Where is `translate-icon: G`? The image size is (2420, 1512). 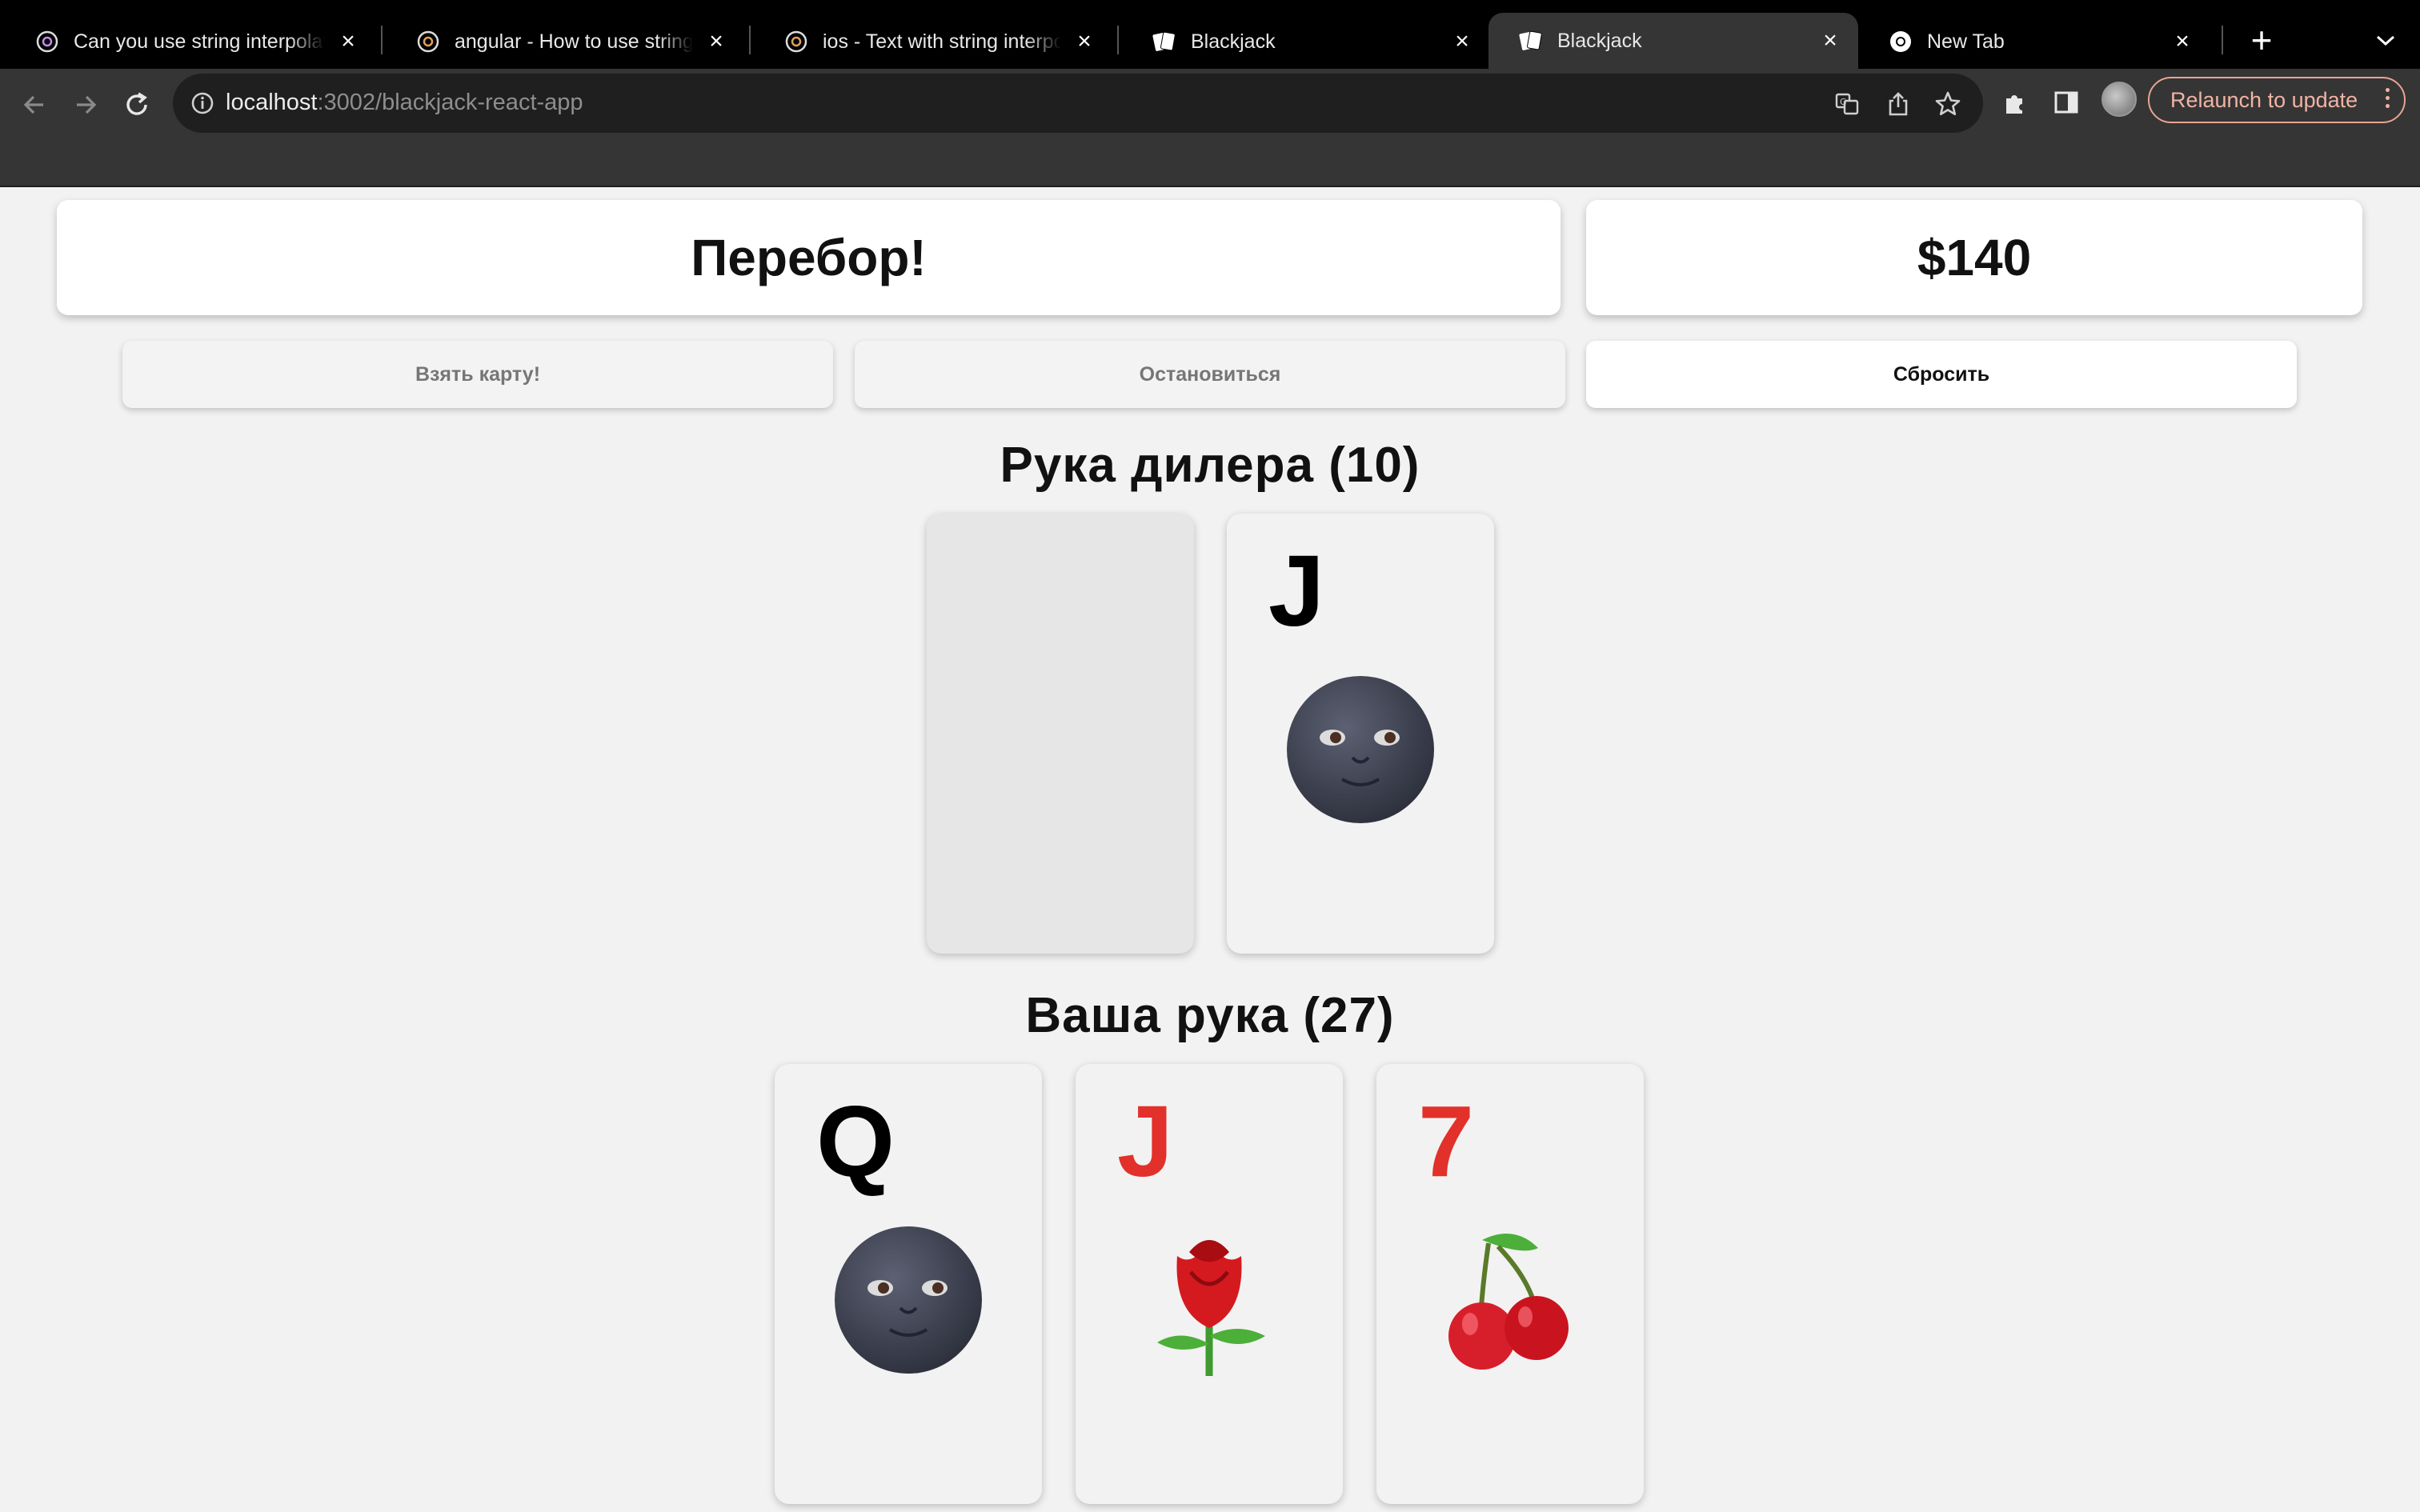 translate-icon: G is located at coordinates (1847, 104).